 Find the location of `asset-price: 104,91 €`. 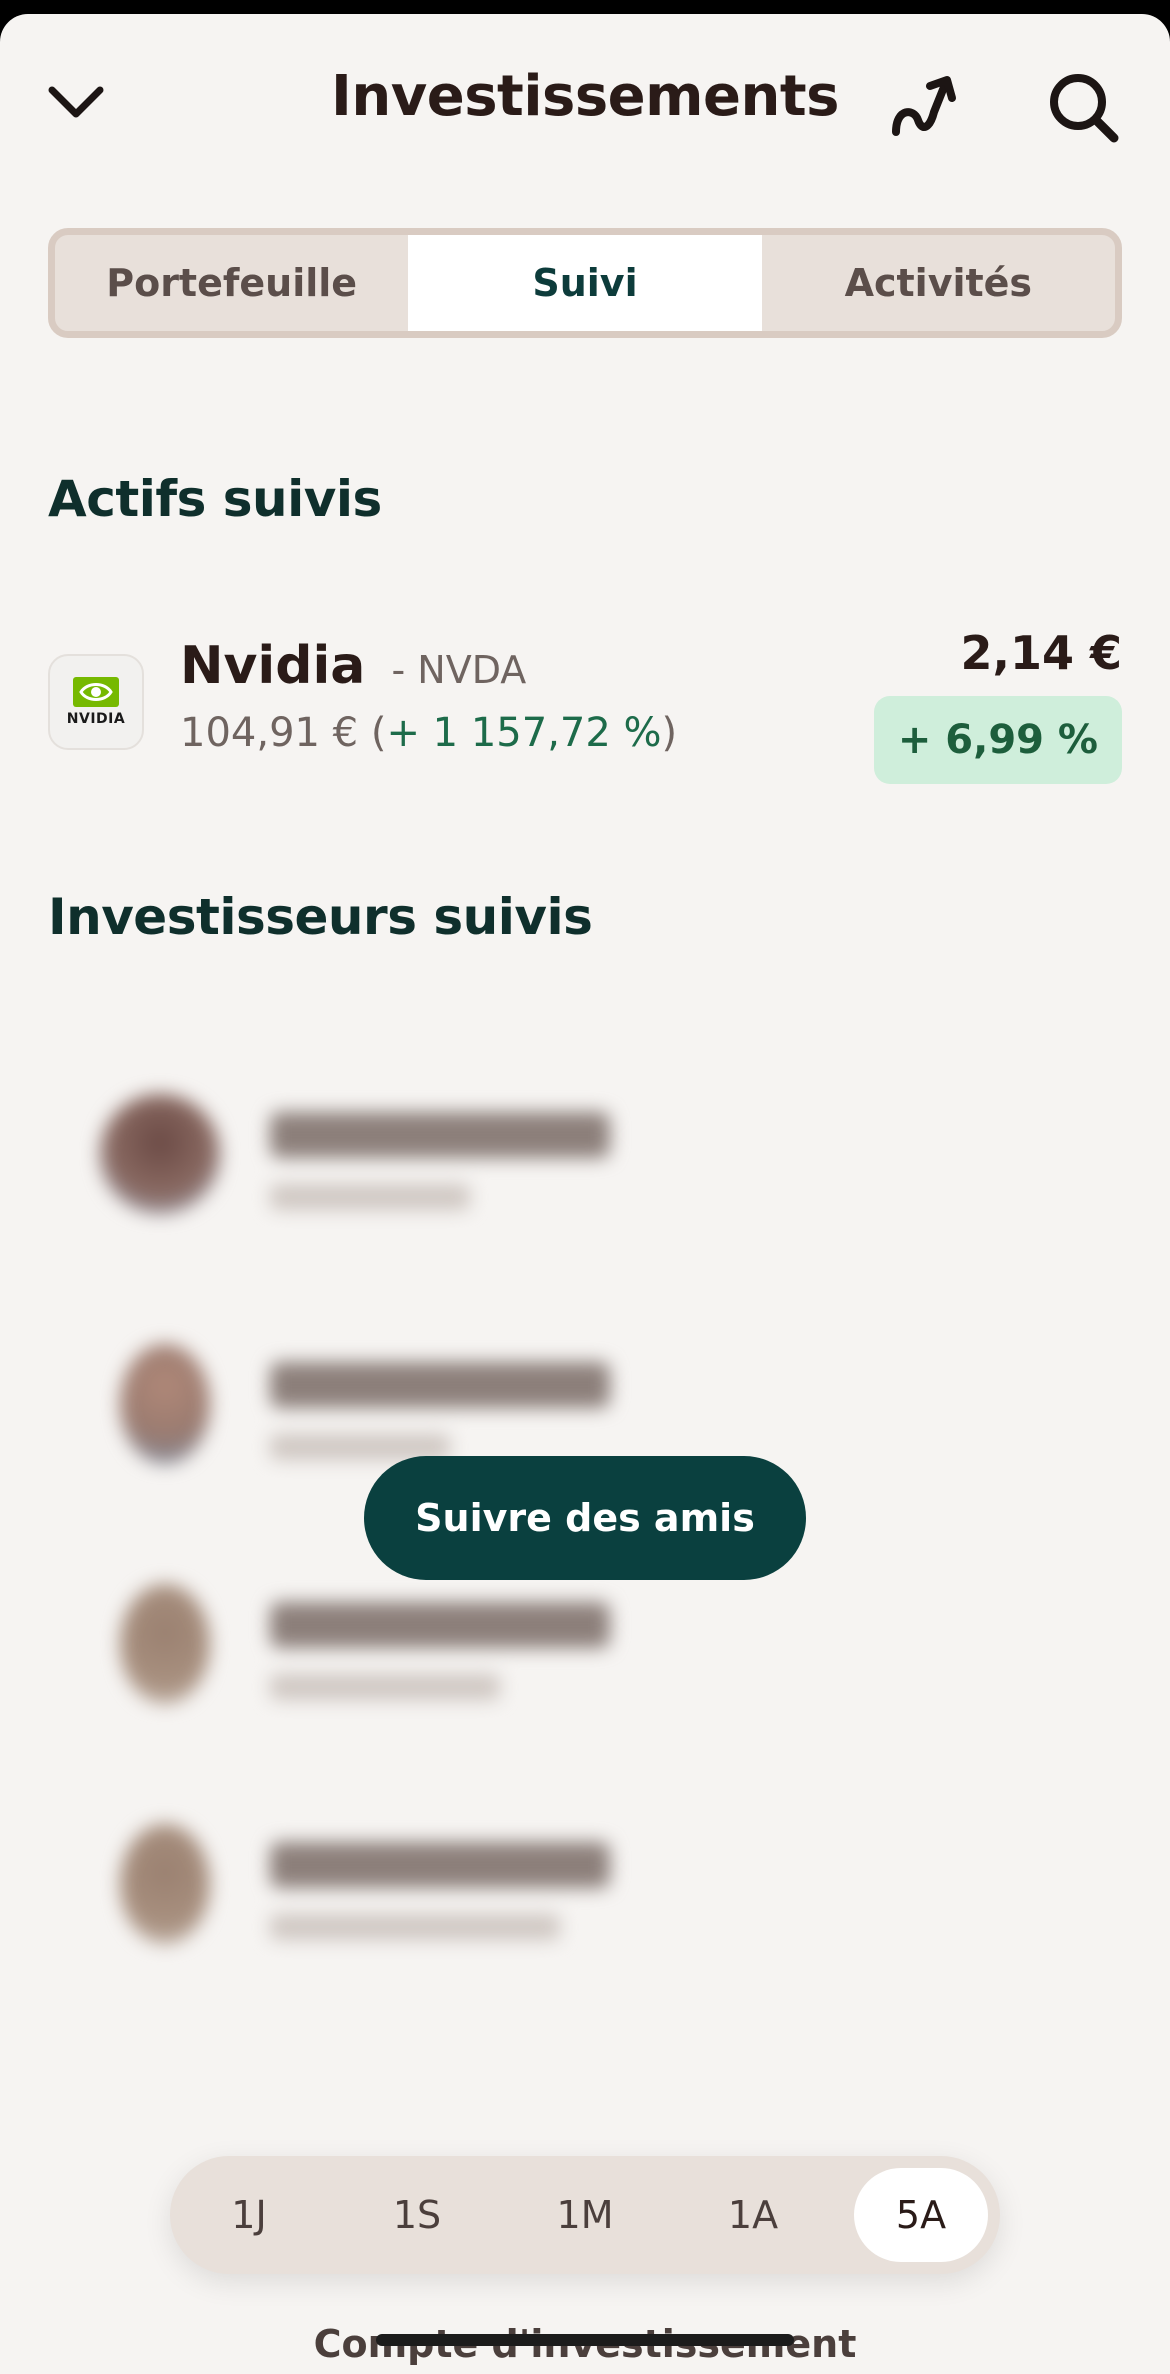

asset-price: 104,91 € is located at coordinates (269, 733).